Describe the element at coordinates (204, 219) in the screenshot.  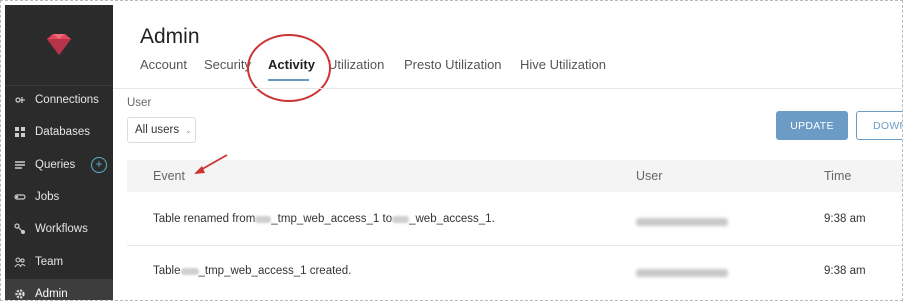
I see `event-text: Table renamed from` at that location.